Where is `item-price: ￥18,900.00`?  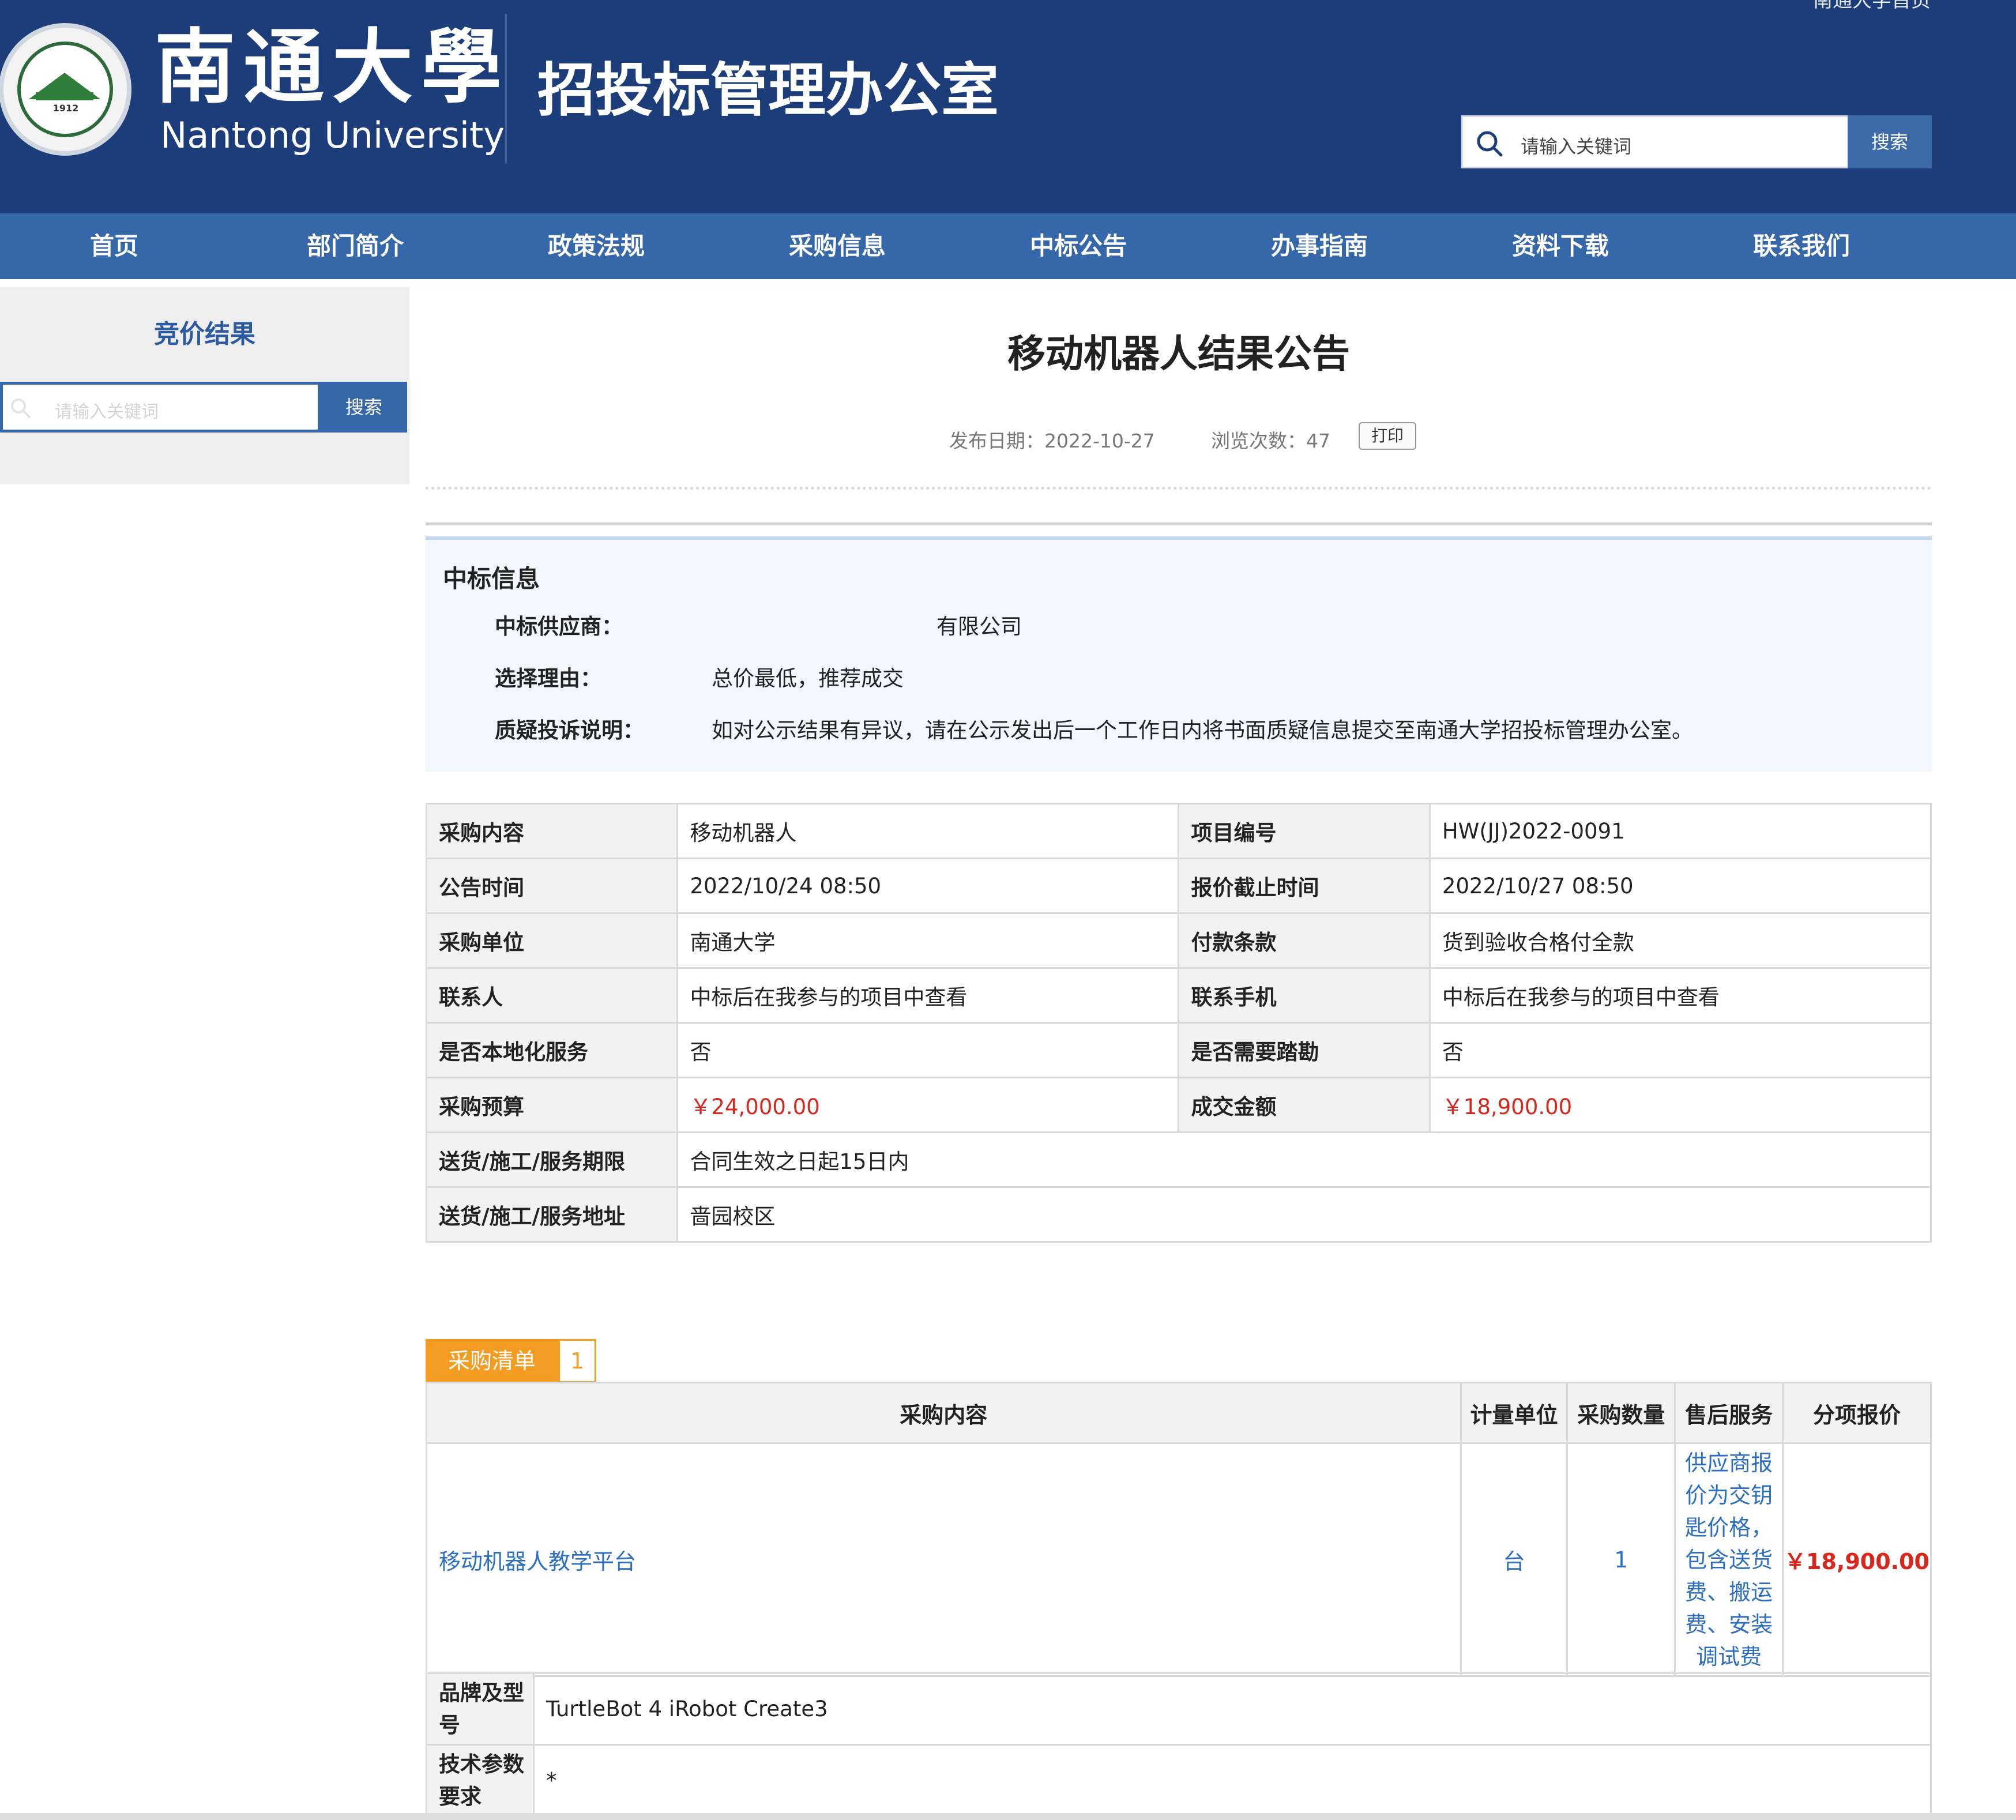 item-price: ￥18,900.00 is located at coordinates (1857, 1559).